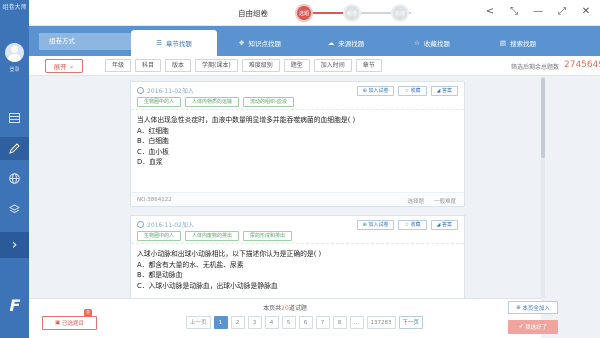 Image resolution: width=600 pixels, height=338 pixels. Describe the element at coordinates (229, 254) in the screenshot. I see `question-stem: 入球小动脉和出球小动脉相比，以下描述你认为是正确的是( )` at that location.